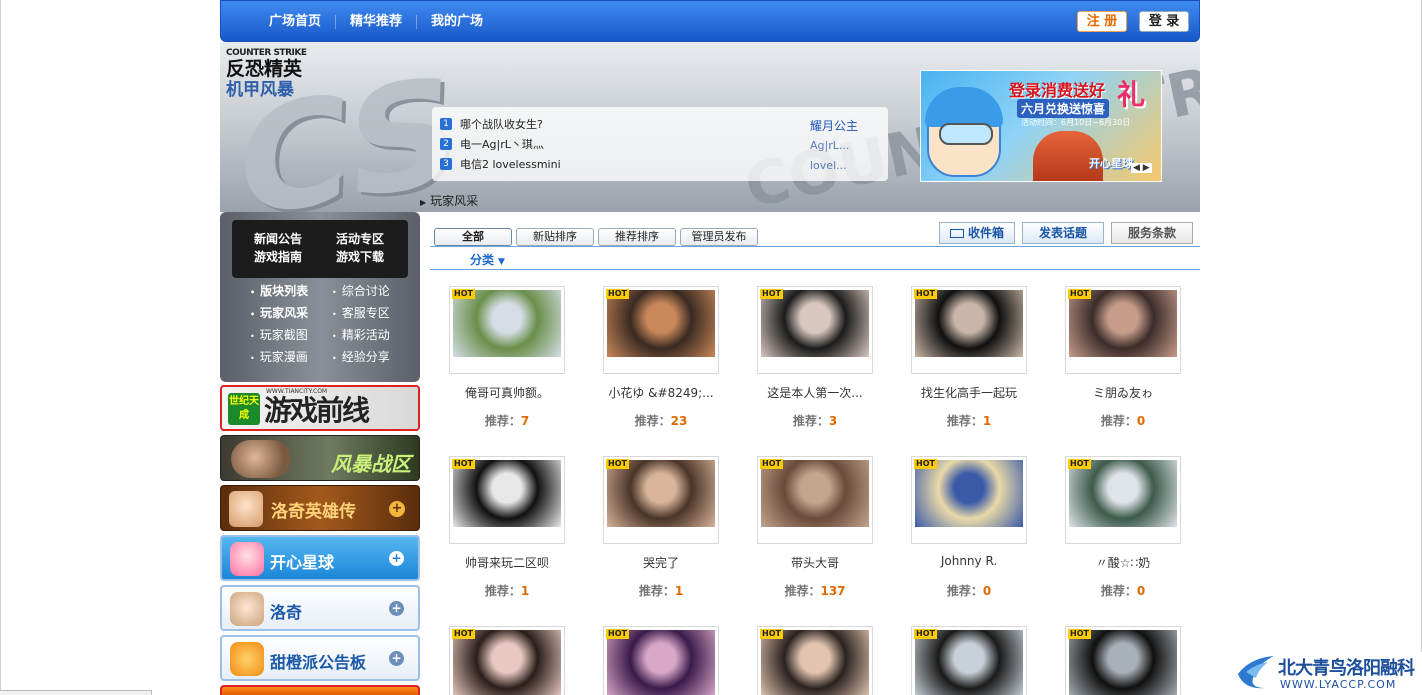  I want to click on recommend-label: 推荐：, so click(656, 591).